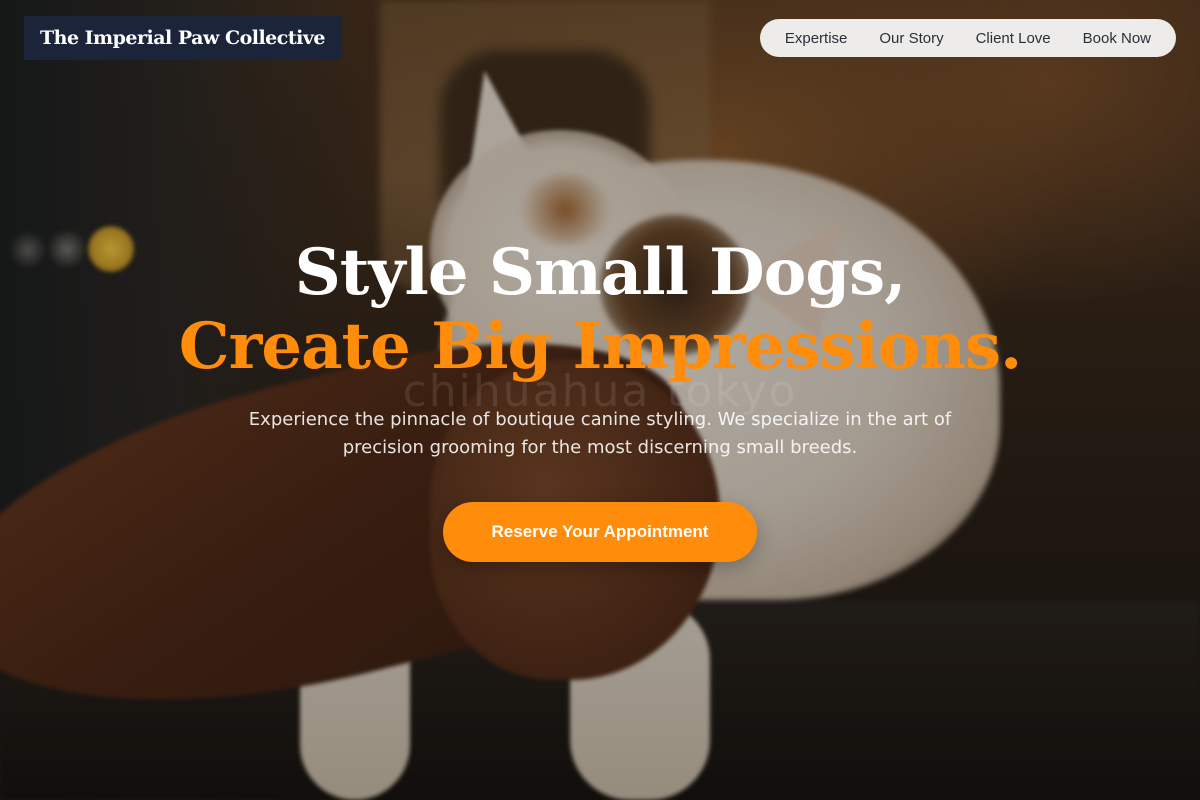 Image resolution: width=1200 pixels, height=800 pixels. I want to click on nav-link-client-love: Client Love, so click(1013, 38).